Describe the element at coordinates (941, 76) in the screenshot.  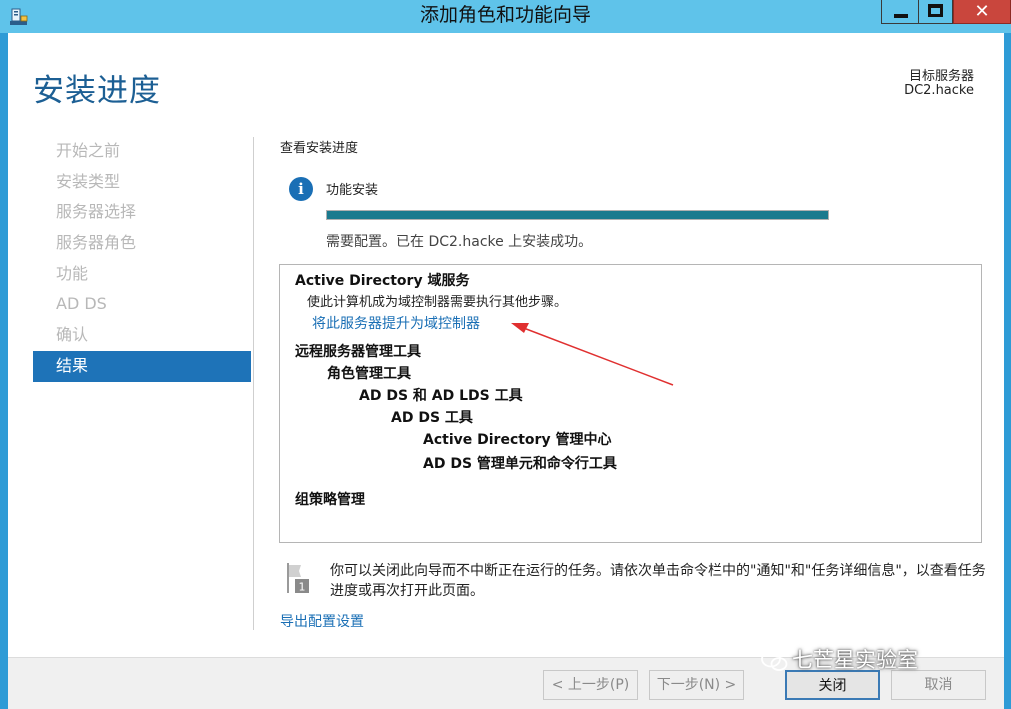
I see `target-server-label: 目标服务器` at that location.